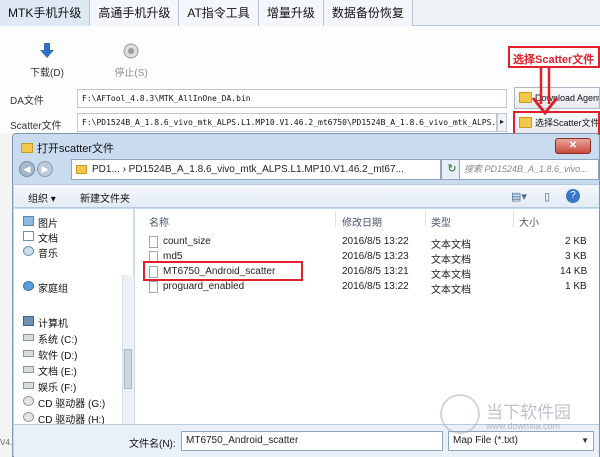  I want to click on scatter-button-highlight, so click(556, 123).